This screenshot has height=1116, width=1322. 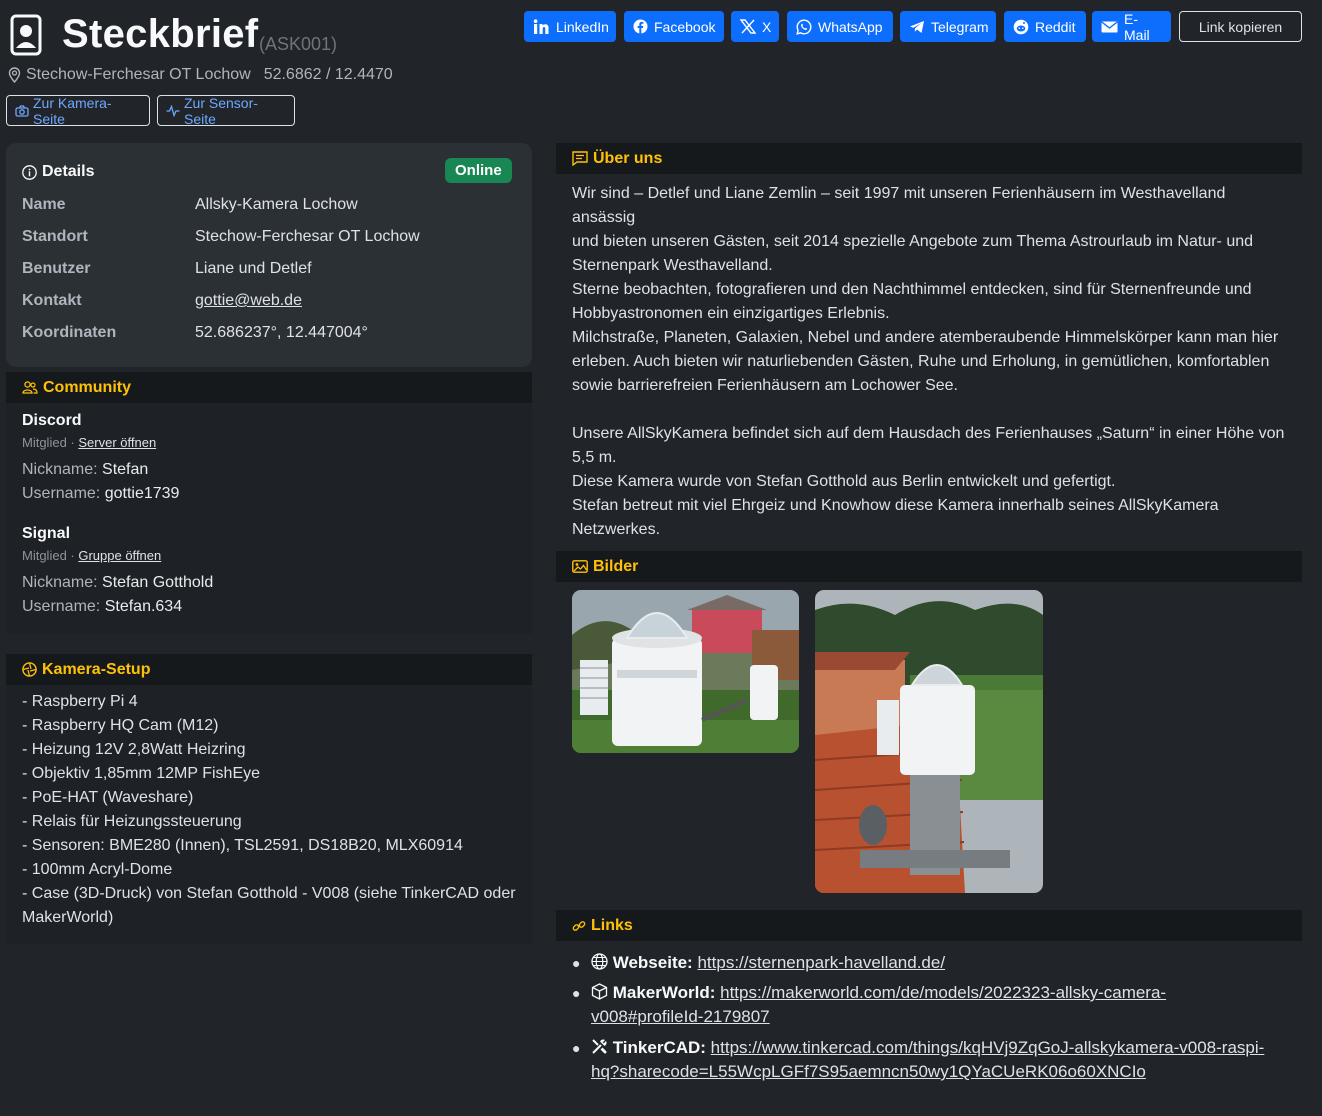 What do you see at coordinates (143, 606) in the screenshot?
I see `username-value: Stefan.634` at bounding box center [143, 606].